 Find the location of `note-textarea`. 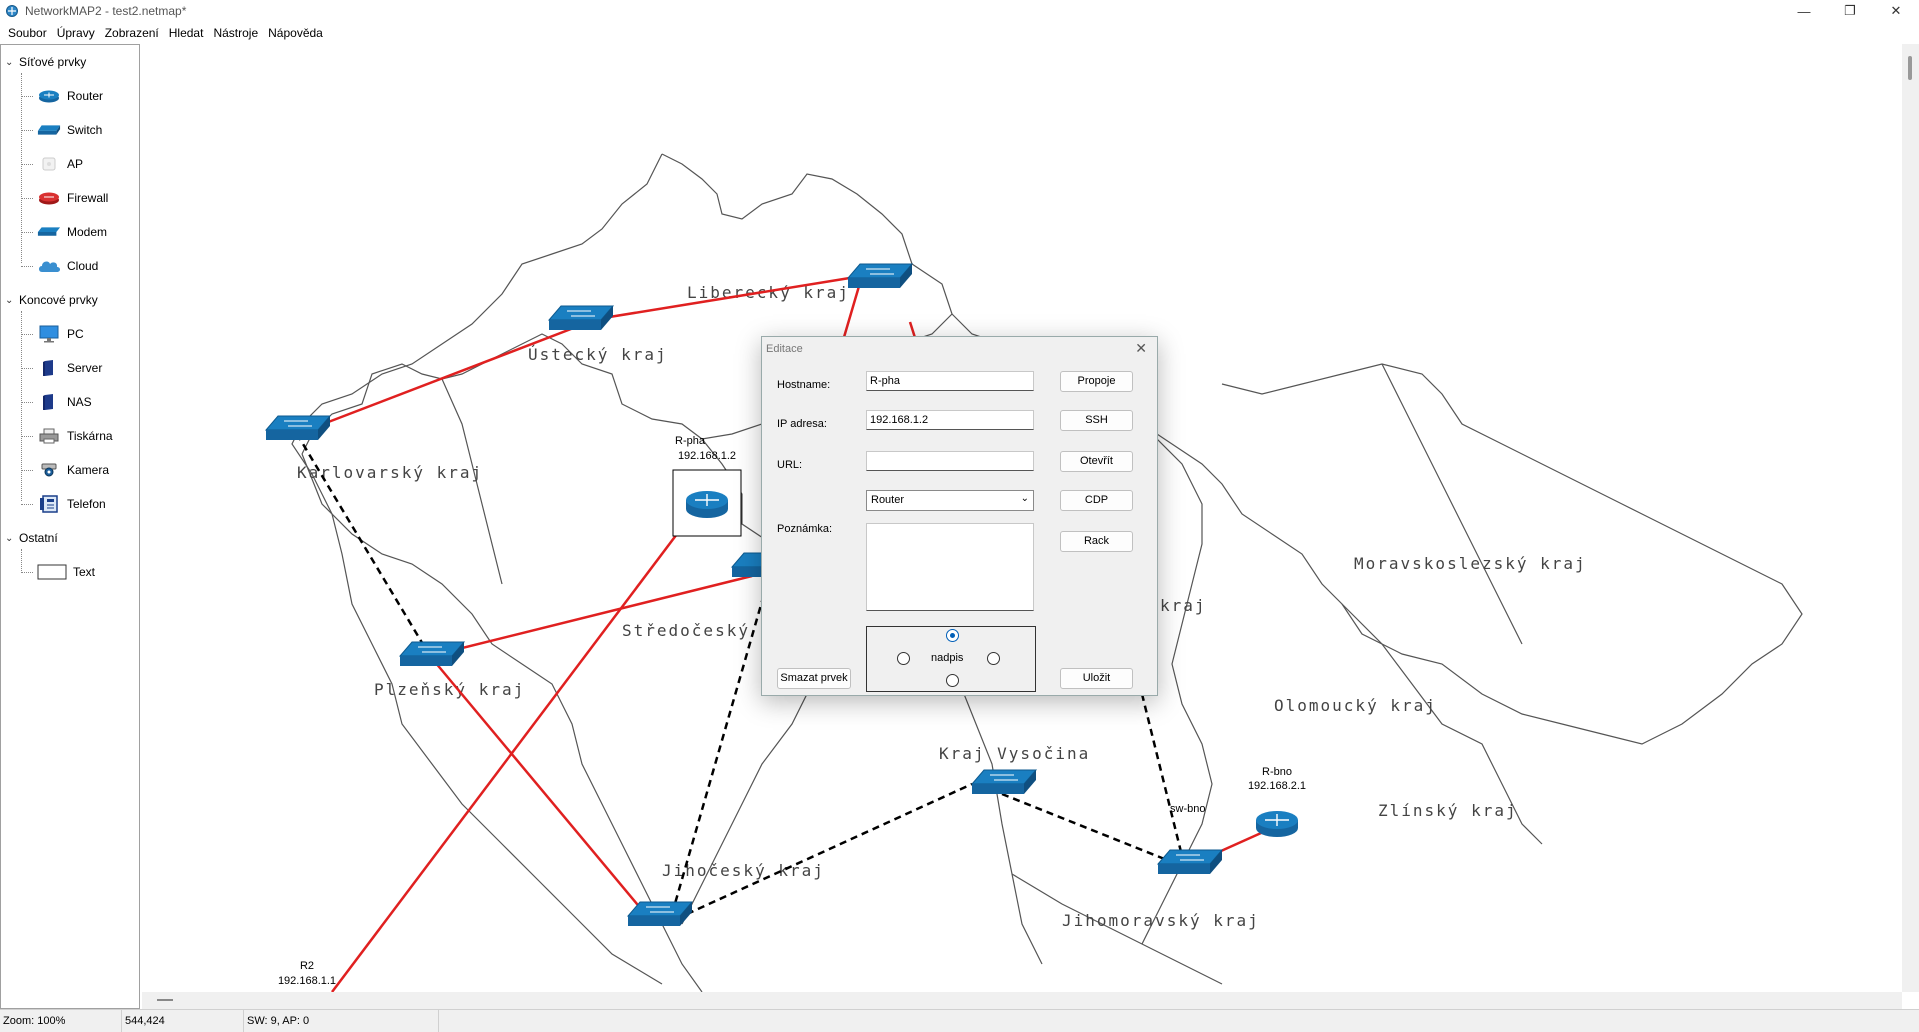

note-textarea is located at coordinates (950, 567).